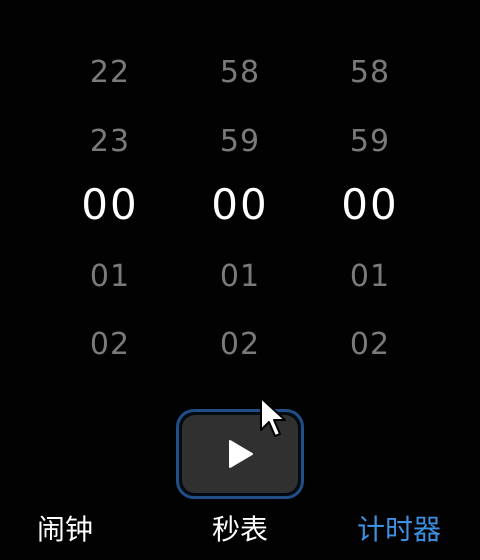 This screenshot has height=560, width=480. What do you see at coordinates (65, 530) in the screenshot?
I see `tab-alarm: 闹钟` at bounding box center [65, 530].